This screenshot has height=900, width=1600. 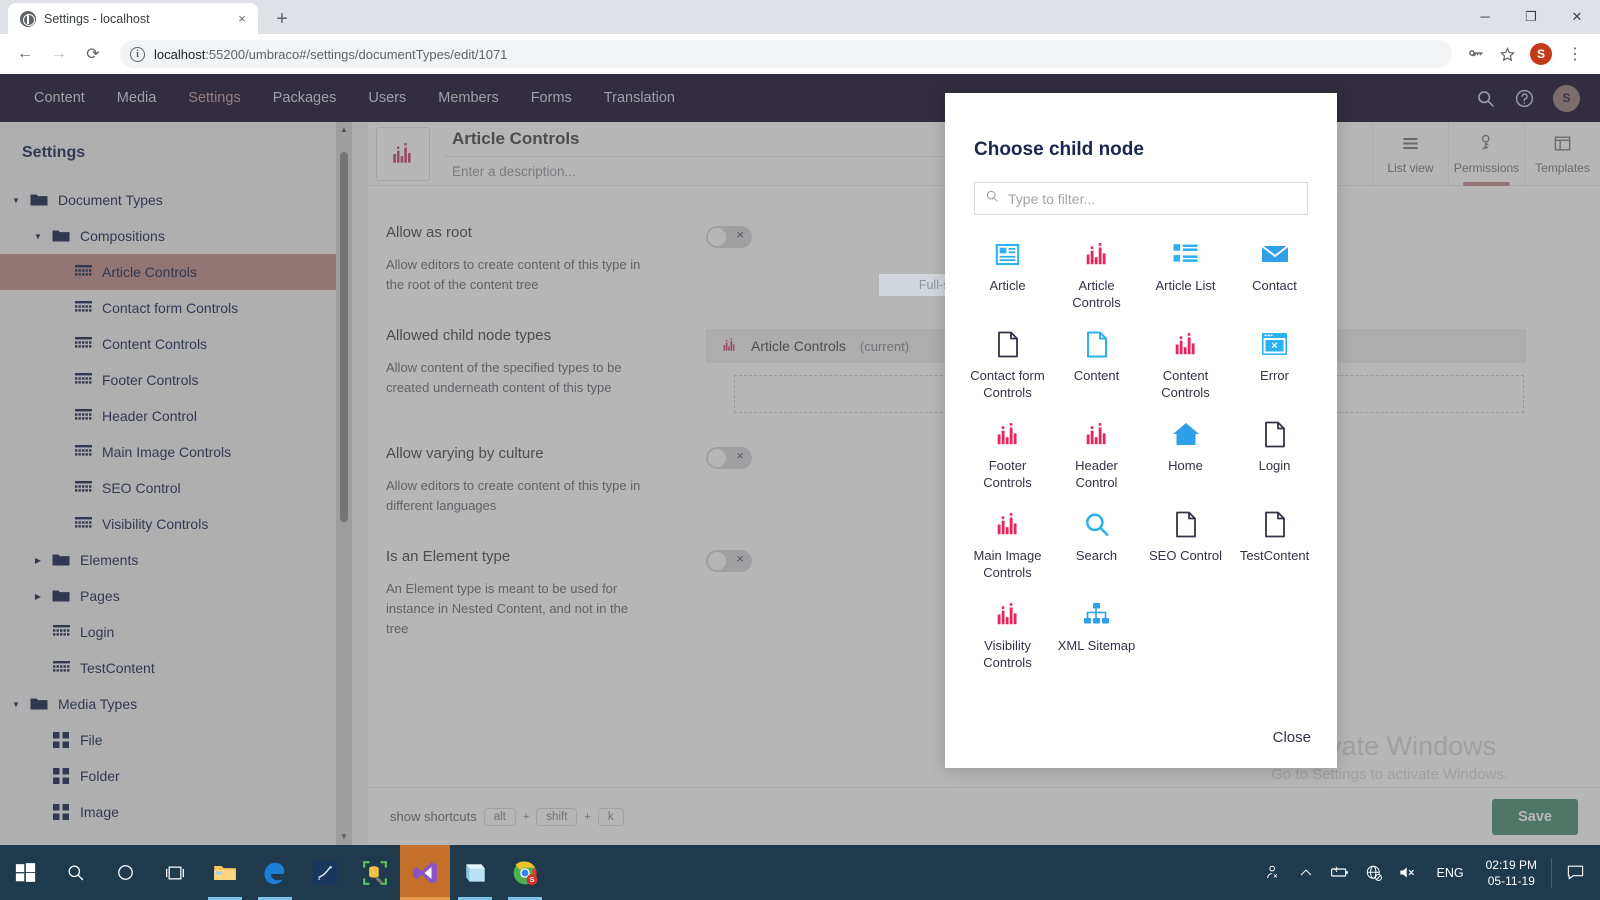 What do you see at coordinates (1096, 645) in the screenshot?
I see `child-node-option-label: XML Sitemap` at bounding box center [1096, 645].